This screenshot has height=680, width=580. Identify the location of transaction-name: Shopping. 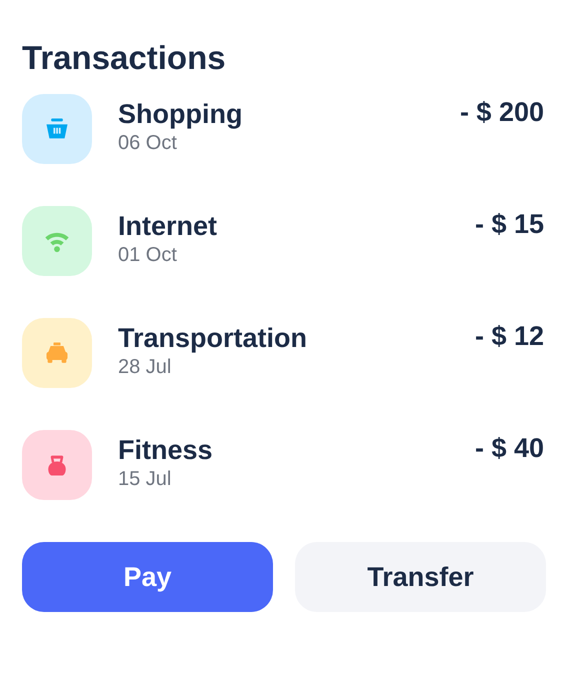
(181, 114).